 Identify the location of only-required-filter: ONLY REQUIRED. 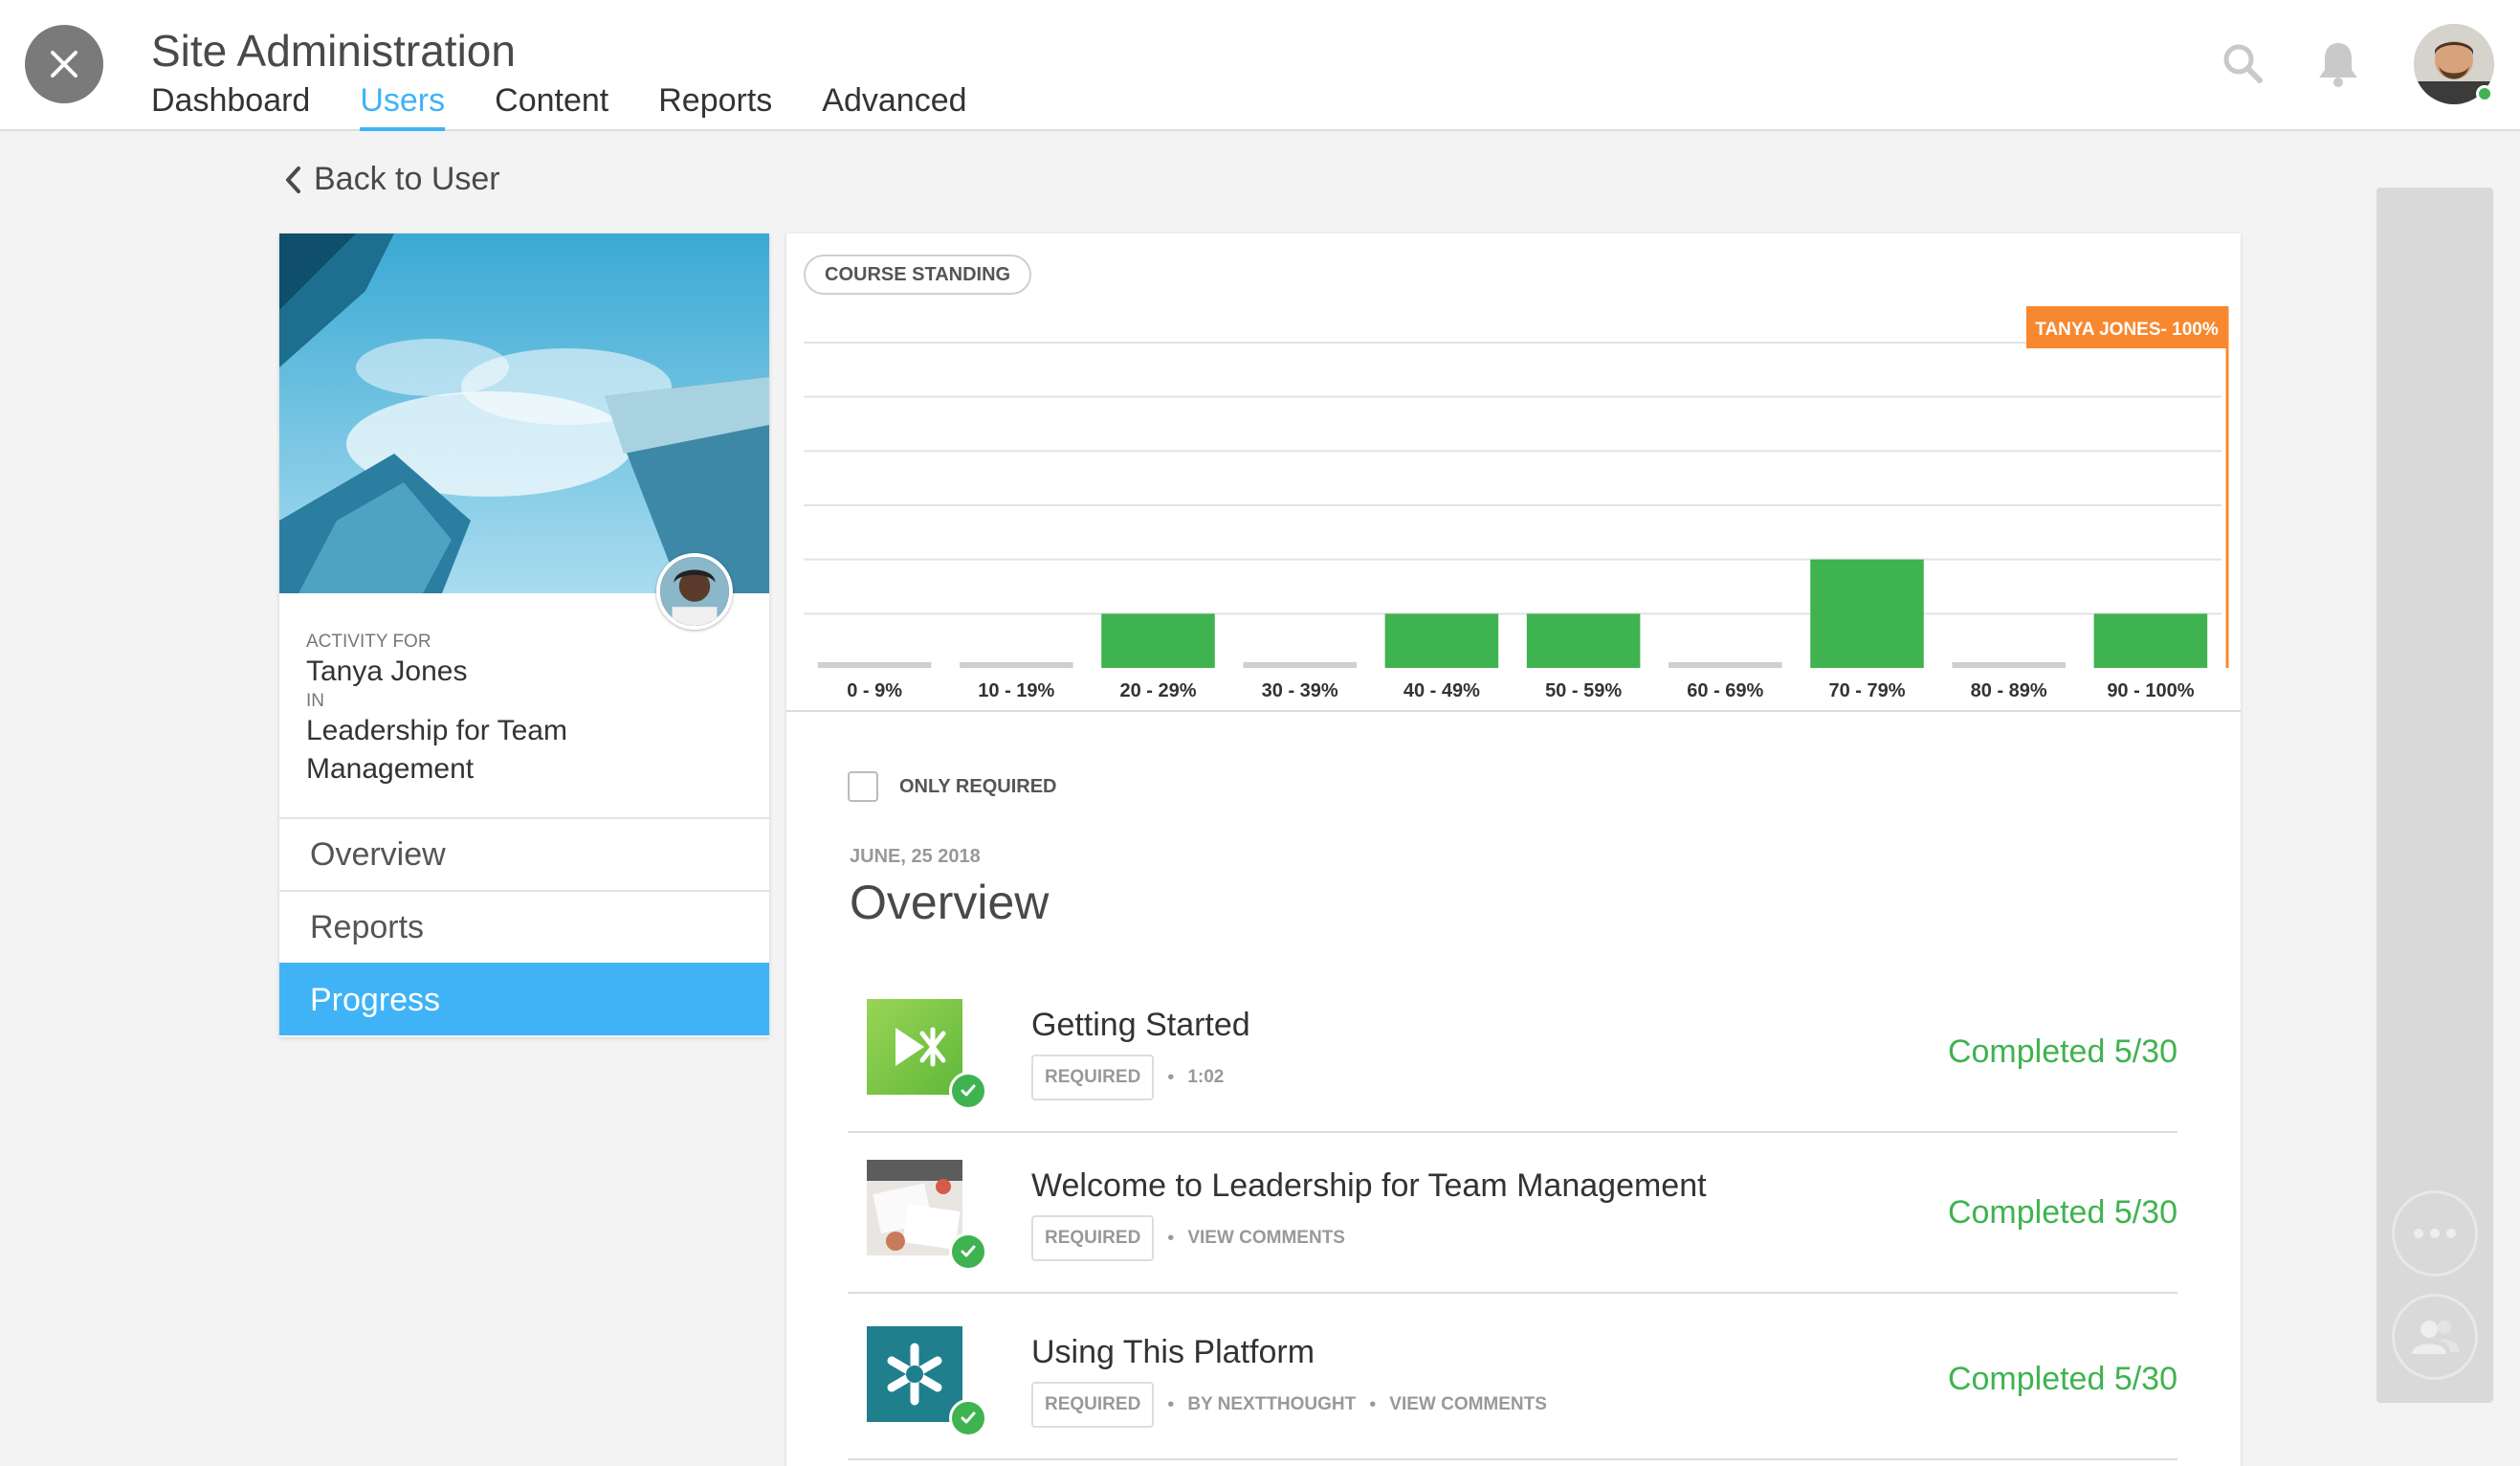
(952, 787).